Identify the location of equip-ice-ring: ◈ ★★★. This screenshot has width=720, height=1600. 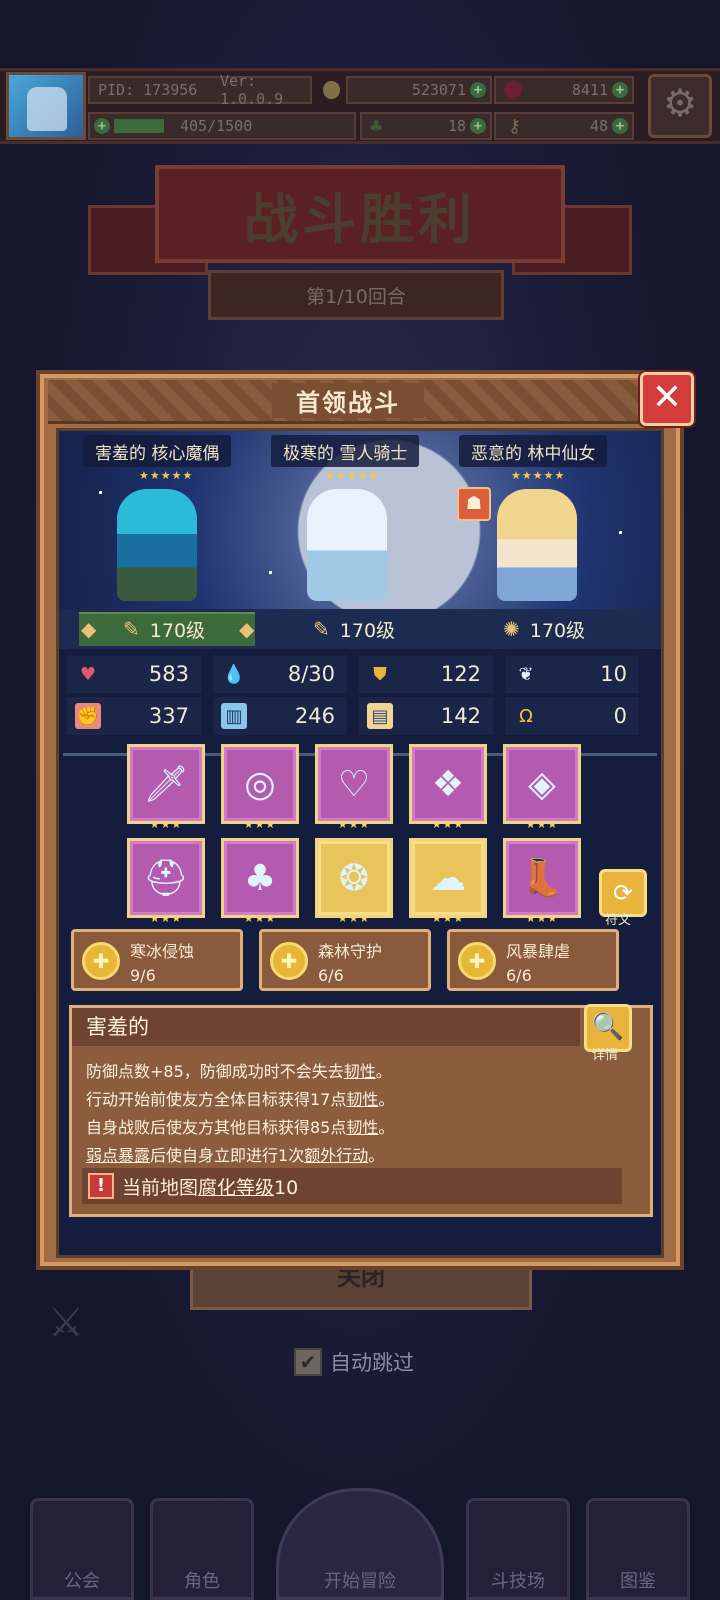
(542, 787).